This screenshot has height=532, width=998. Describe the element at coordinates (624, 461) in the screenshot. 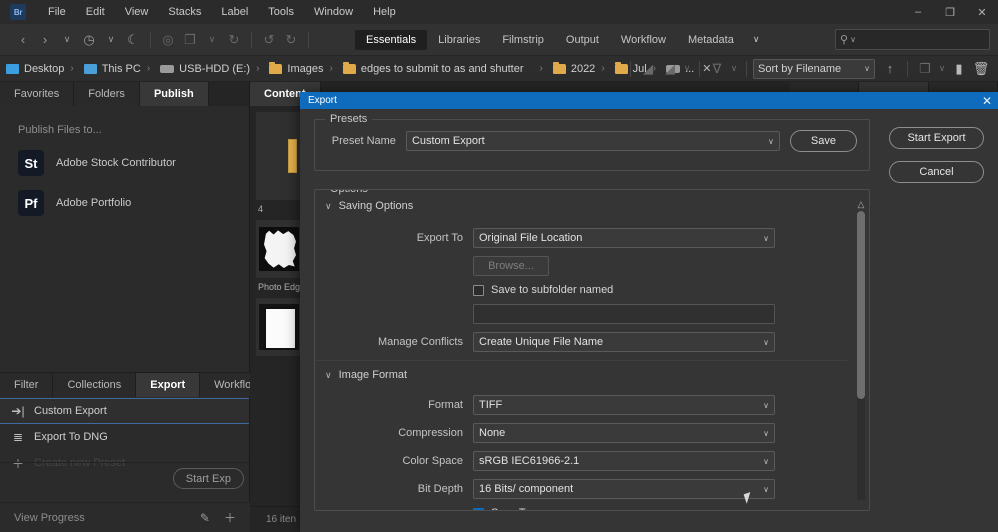

I see `color-space-select: sRGB IEC61966-2.1 ∨` at that location.